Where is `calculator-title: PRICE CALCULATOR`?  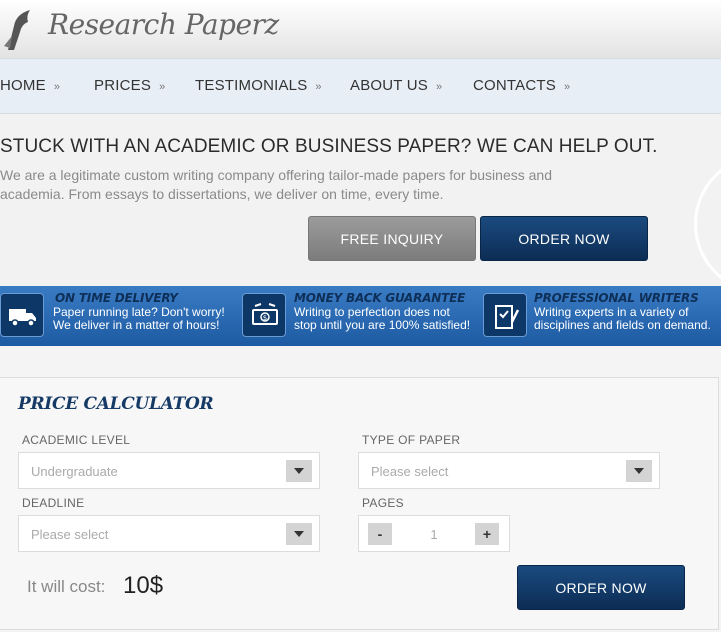
calculator-title: PRICE CALCULATOR is located at coordinates (116, 404).